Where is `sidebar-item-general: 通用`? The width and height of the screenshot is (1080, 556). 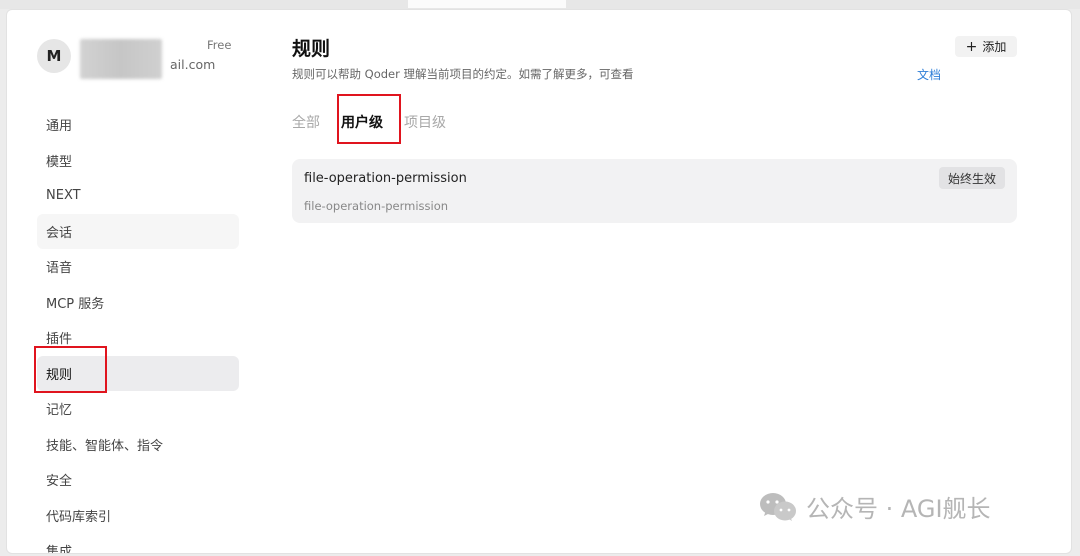
sidebar-item-general: 通用 is located at coordinates (138, 125).